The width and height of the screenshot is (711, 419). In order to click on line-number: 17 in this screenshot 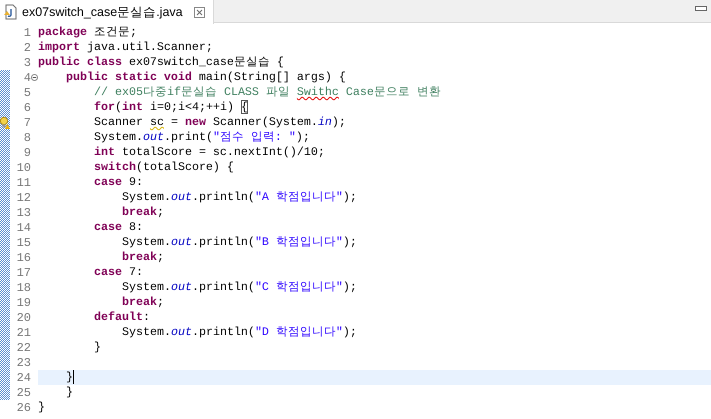, I will do `click(23, 273)`.